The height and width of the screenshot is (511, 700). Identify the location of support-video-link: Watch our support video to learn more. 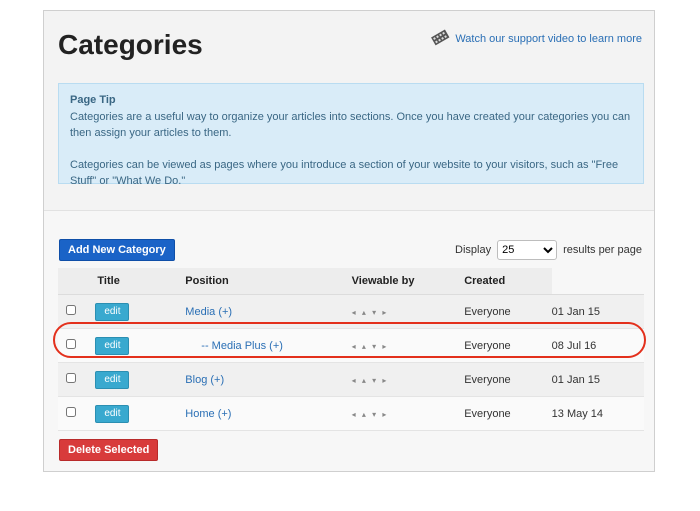
(536, 38).